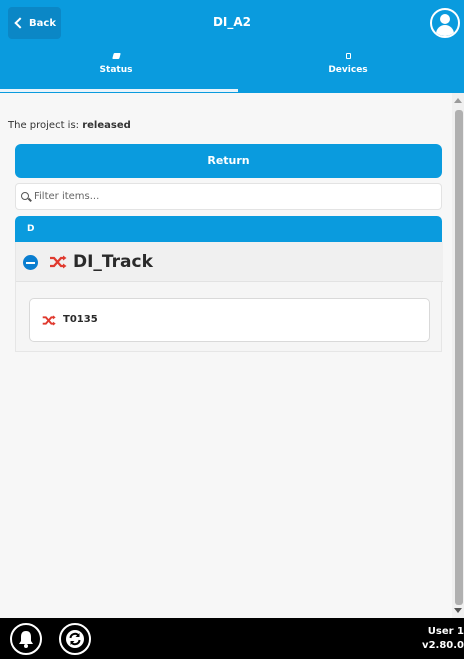 The width and height of the screenshot is (464, 659). I want to click on sync-icon, so click(75, 639).